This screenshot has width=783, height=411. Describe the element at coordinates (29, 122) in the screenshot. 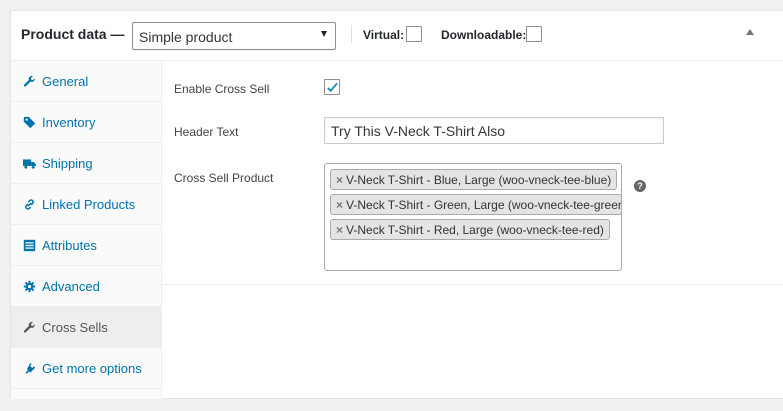

I see `tag-icon` at that location.